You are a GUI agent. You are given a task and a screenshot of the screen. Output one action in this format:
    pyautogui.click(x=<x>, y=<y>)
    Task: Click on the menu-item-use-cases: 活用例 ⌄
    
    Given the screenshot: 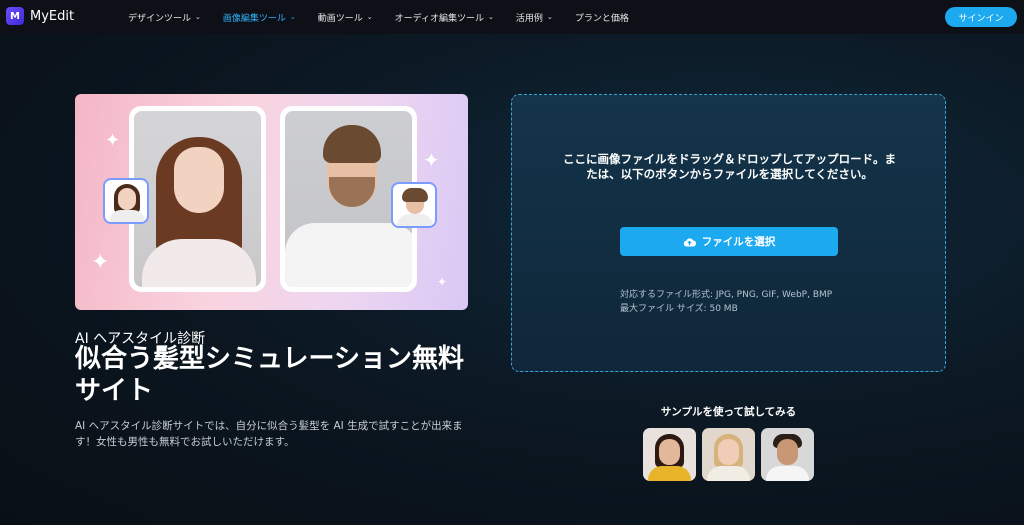 What is the action you would take?
    pyautogui.click(x=534, y=17)
    